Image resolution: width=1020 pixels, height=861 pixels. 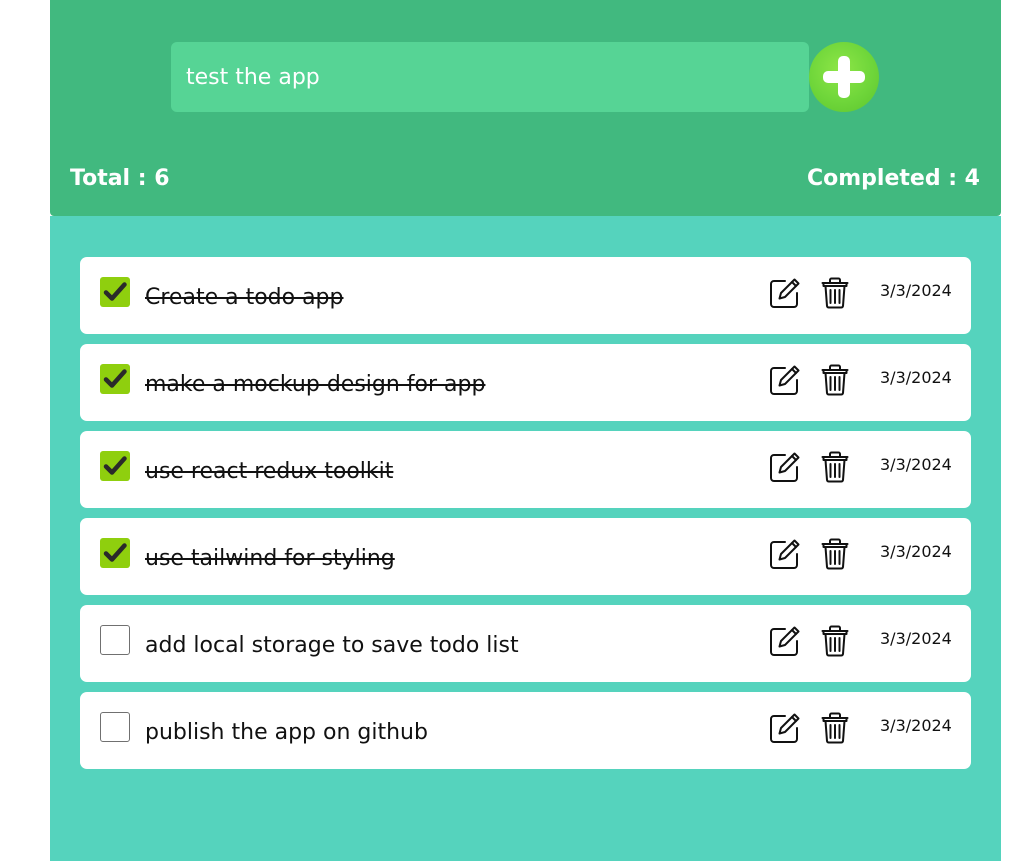 What do you see at coordinates (270, 558) in the screenshot?
I see `todo-text: use tailwind for styling` at bounding box center [270, 558].